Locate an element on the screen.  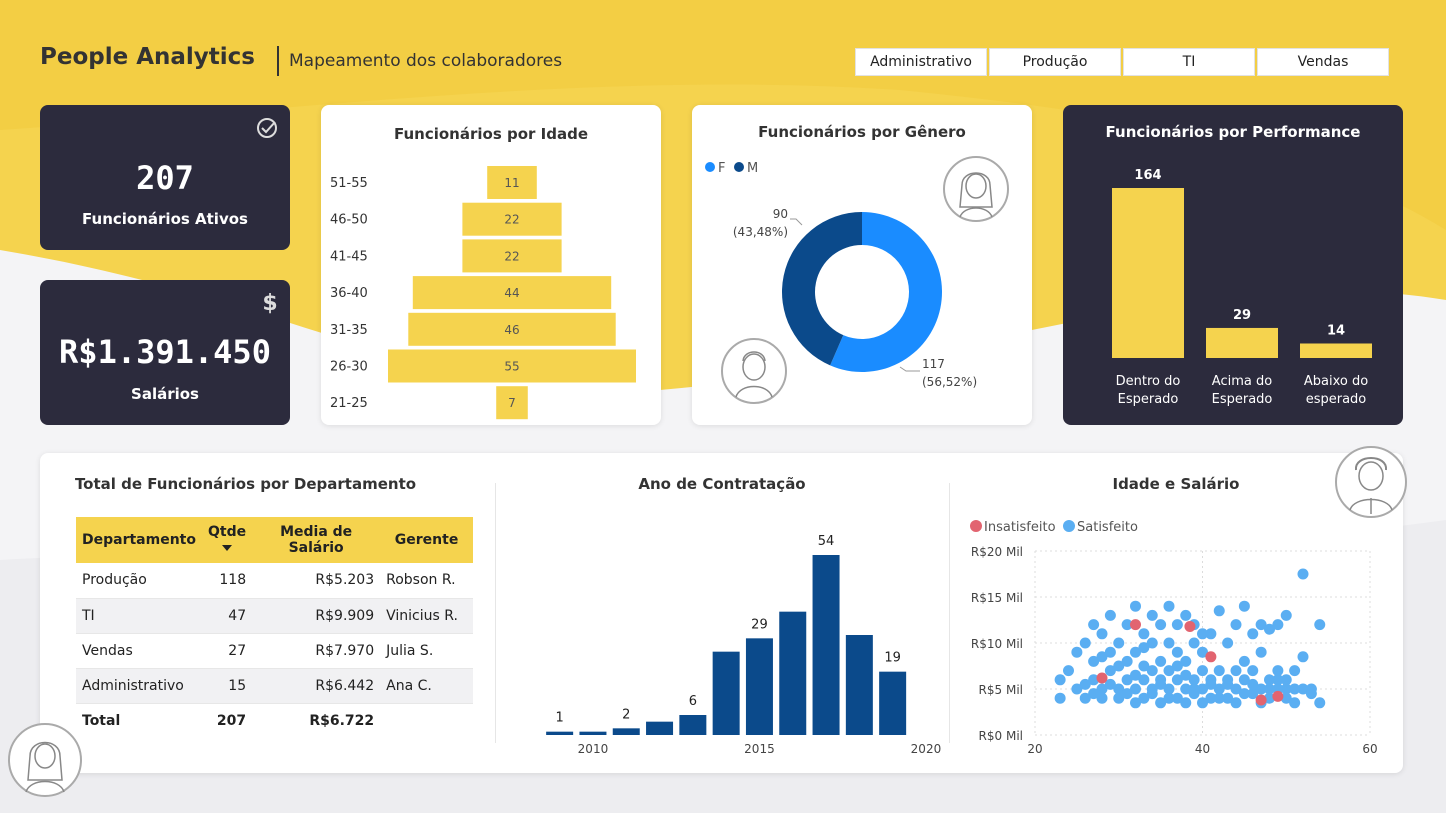
table-row: TI 47 R$9.909 Vinicius R. is located at coordinates (274, 616).